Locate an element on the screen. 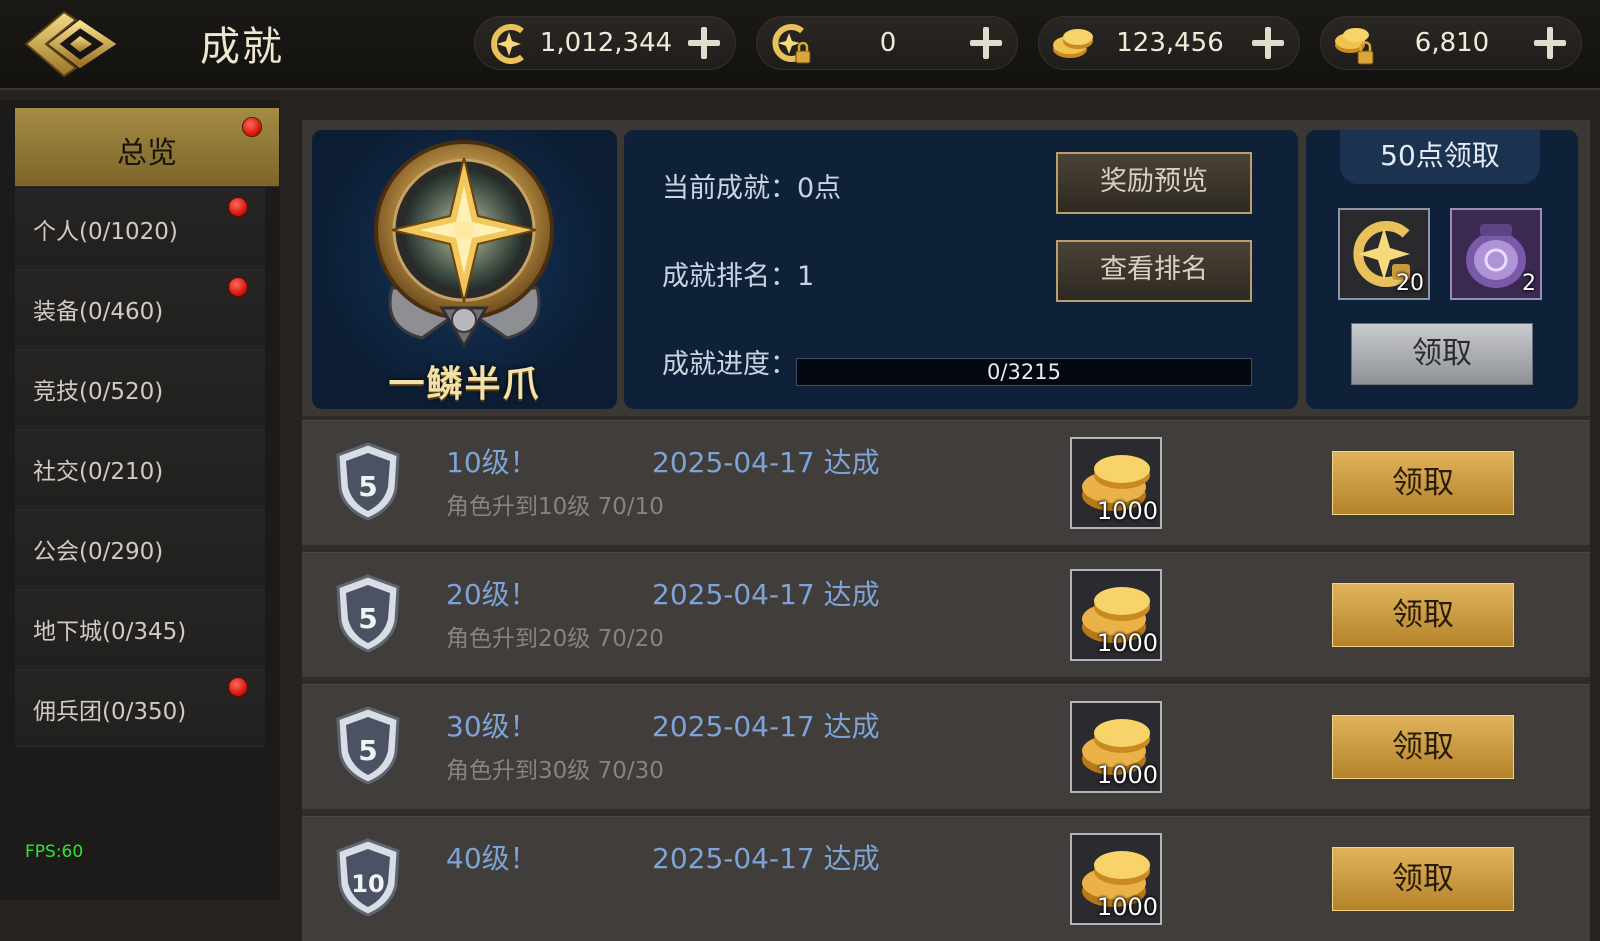  sidebar-item-arena: 竞技(0/520) is located at coordinates (140, 387).